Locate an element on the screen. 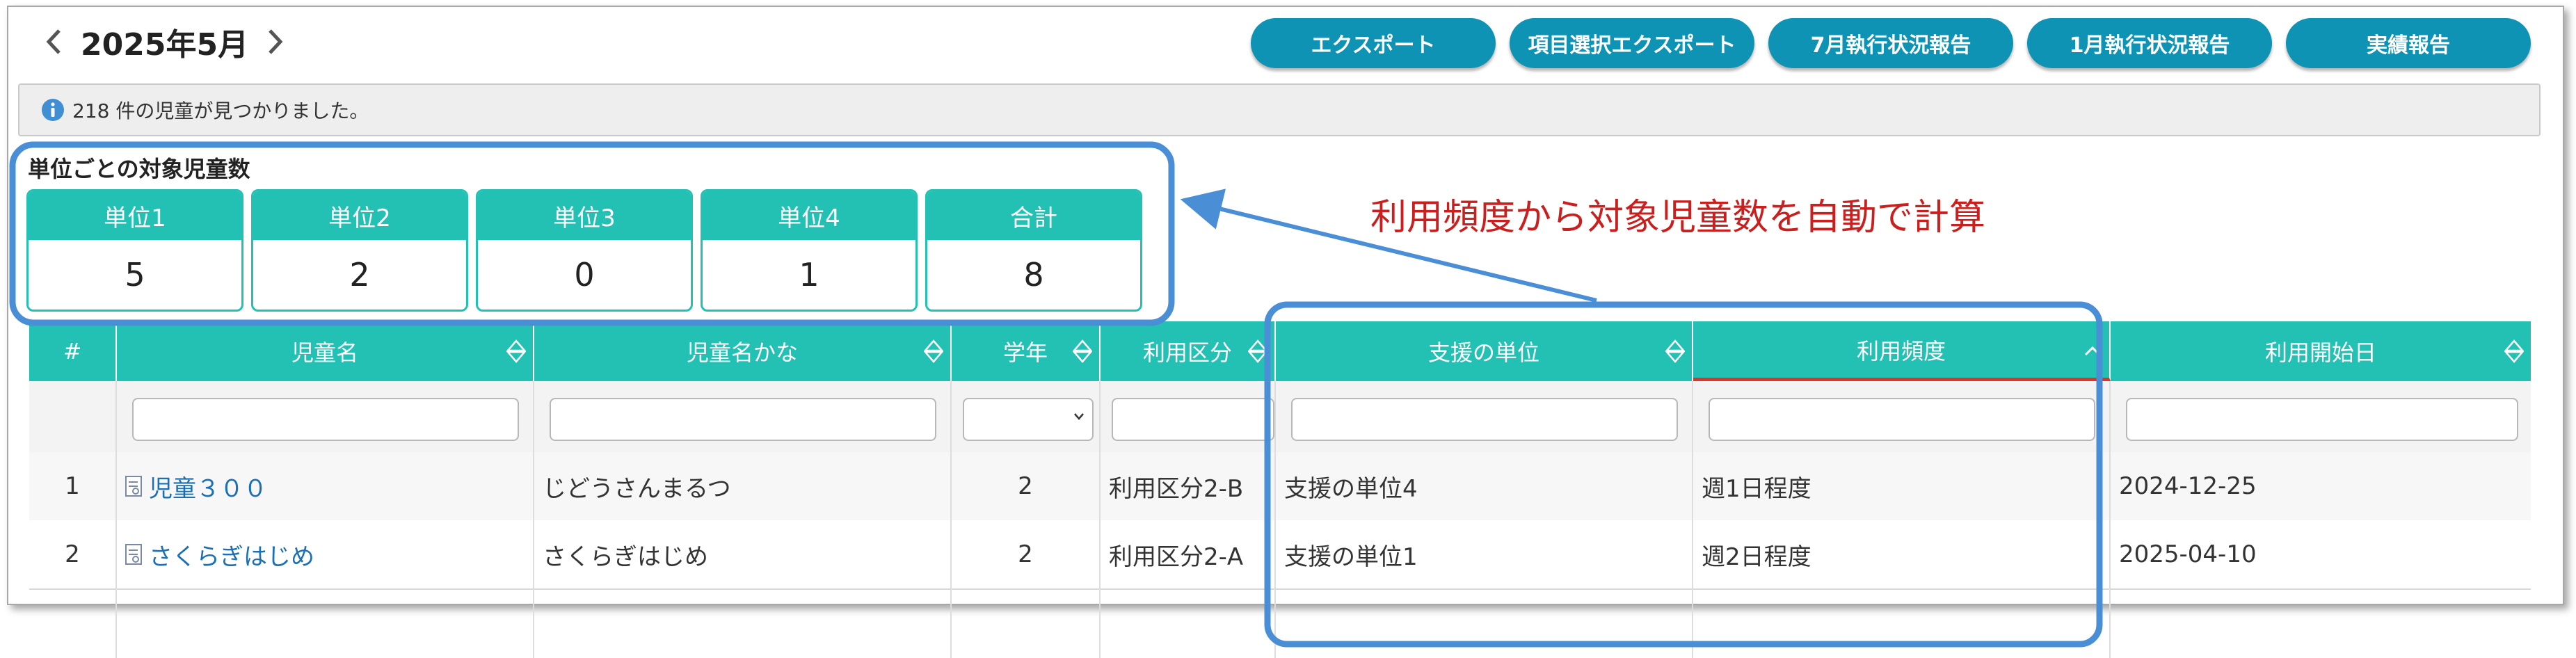 This screenshot has width=2576, height=658. info-icon is located at coordinates (53, 110).